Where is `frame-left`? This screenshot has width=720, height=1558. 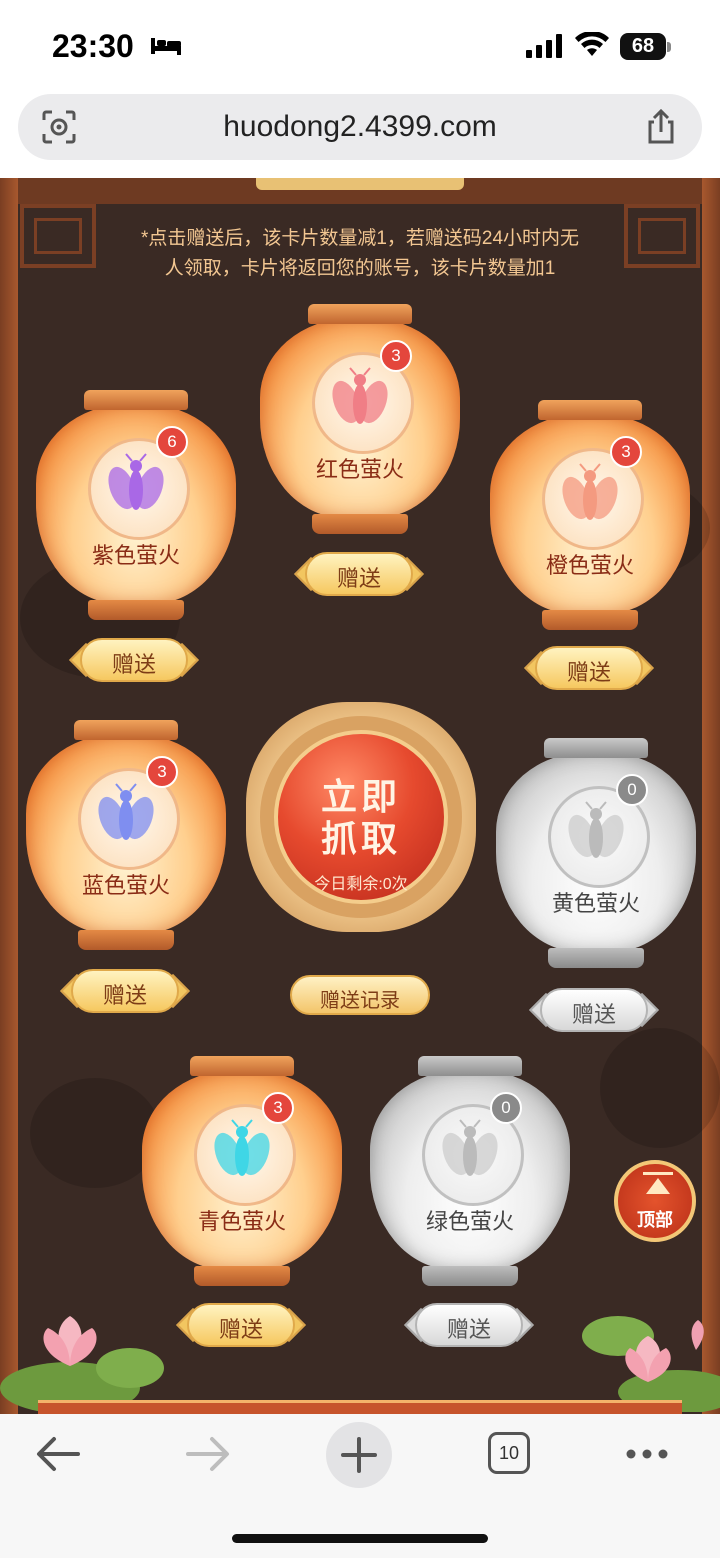
frame-left is located at coordinates (9, 796).